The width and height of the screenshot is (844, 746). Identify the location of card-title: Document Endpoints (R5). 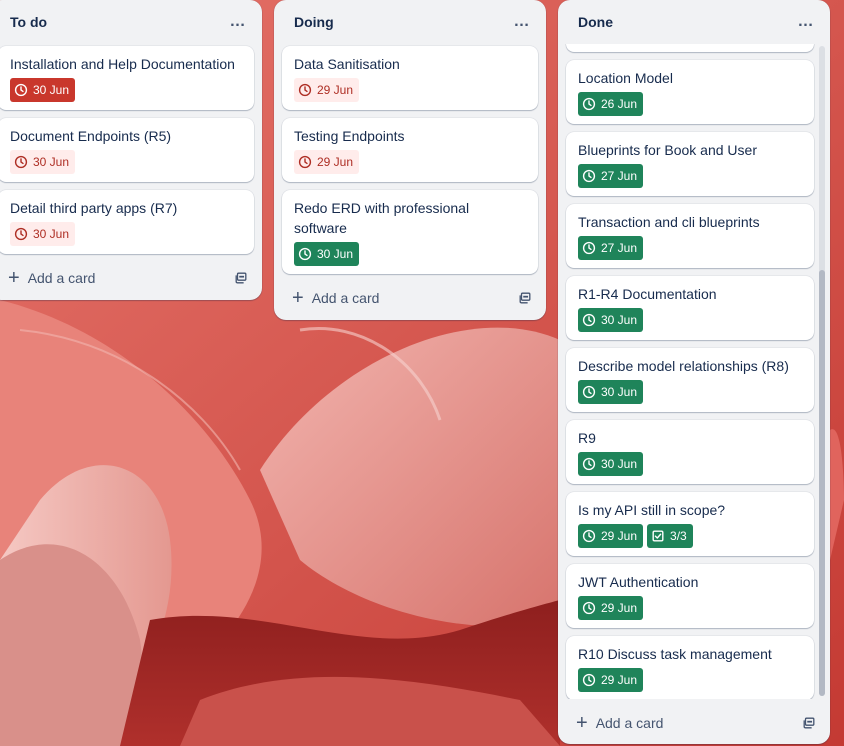
(91, 136).